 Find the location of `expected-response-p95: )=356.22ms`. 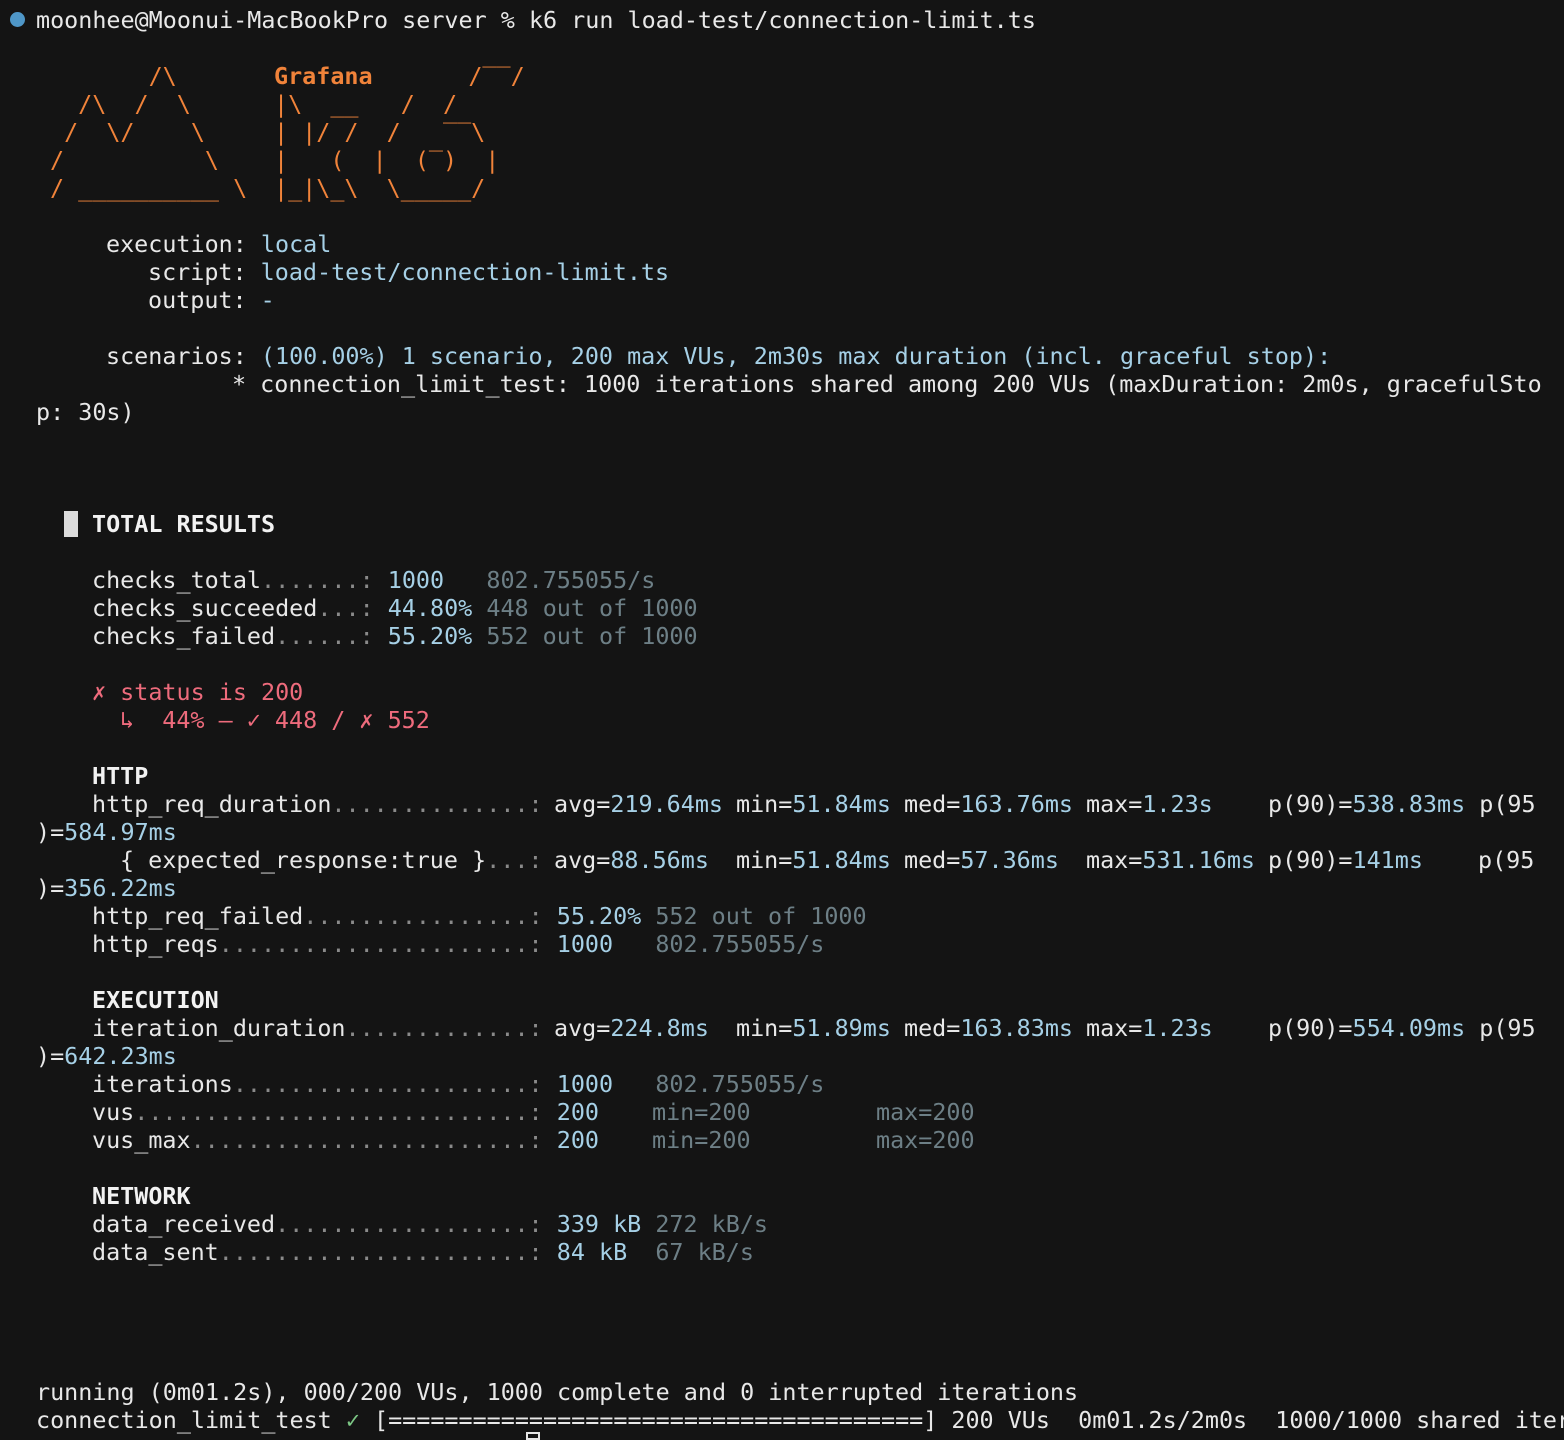

expected-response-p95: )=356.22ms is located at coordinates (106, 888).